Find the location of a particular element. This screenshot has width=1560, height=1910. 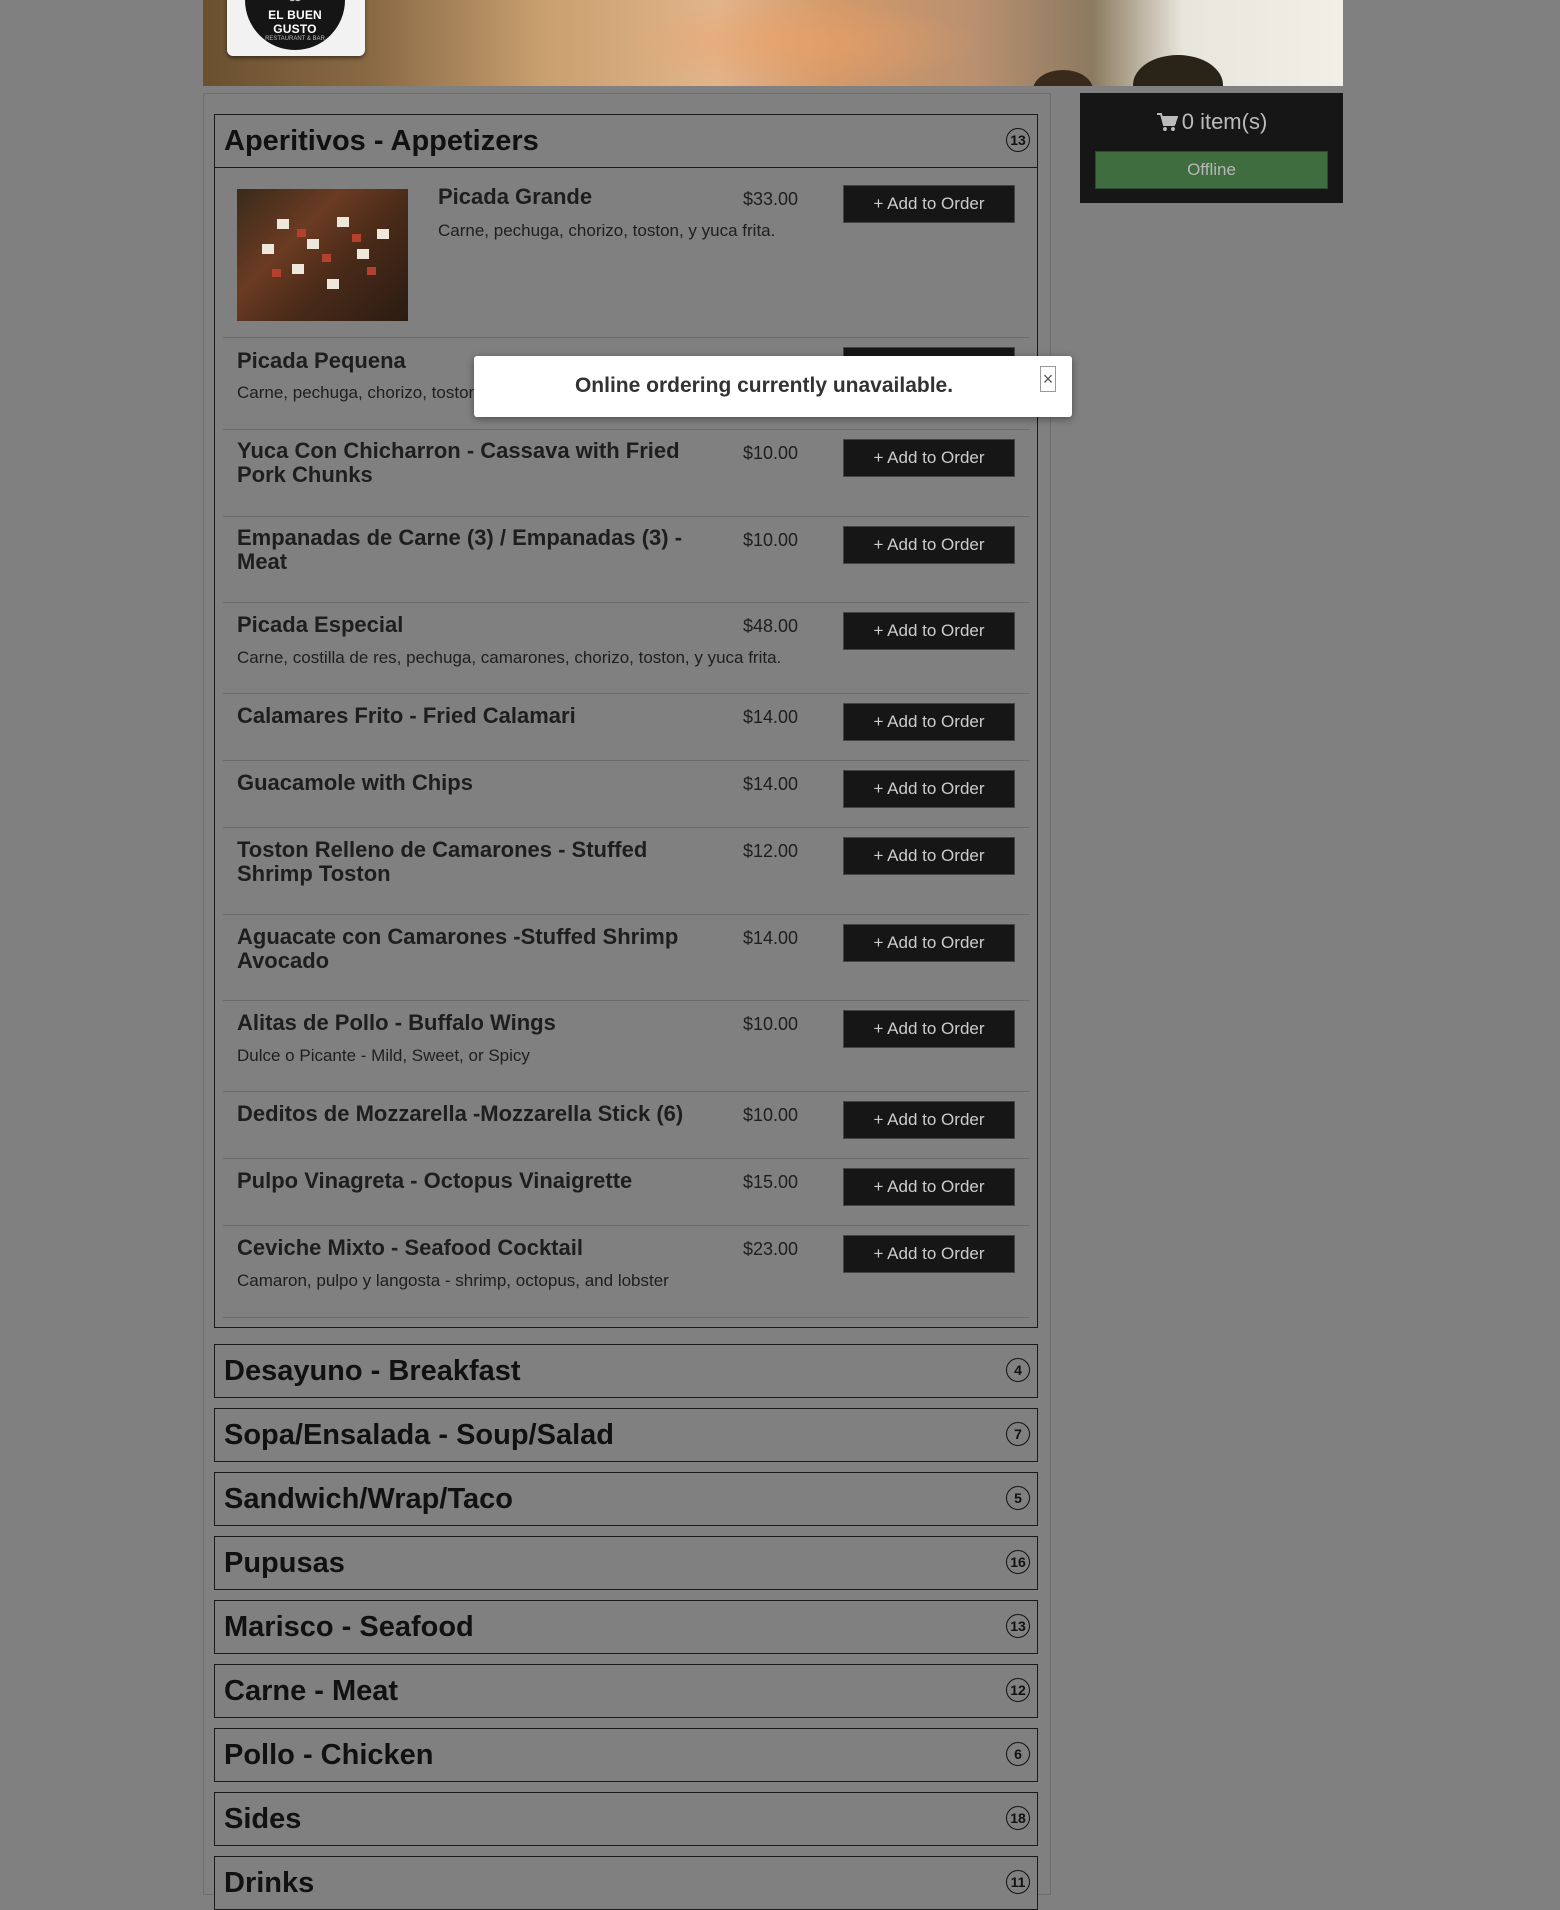

category-header: Sopa/Ensalada - Soup/Salad 7 is located at coordinates (626, 1435).